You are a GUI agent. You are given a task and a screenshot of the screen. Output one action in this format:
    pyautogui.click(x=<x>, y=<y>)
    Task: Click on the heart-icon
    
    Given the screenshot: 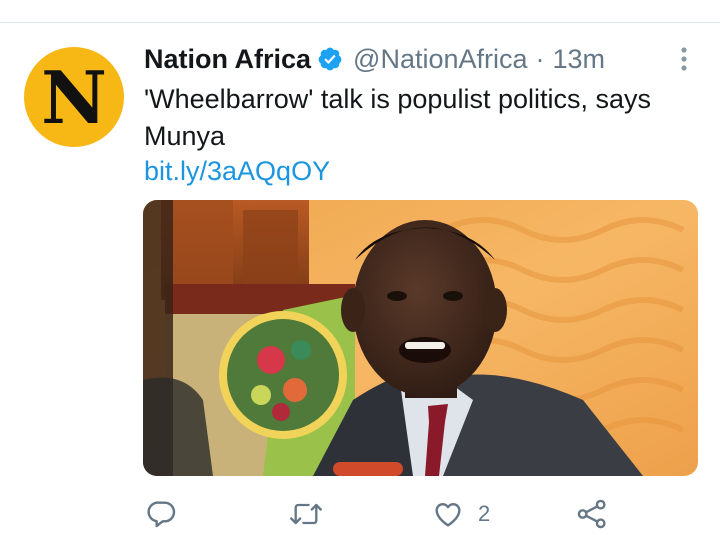 What is the action you would take?
    pyautogui.click(x=448, y=514)
    